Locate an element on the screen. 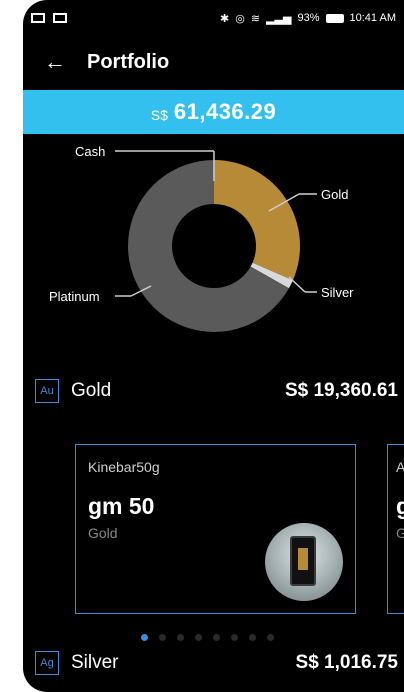  slice-gold is located at coordinates (257, 220).